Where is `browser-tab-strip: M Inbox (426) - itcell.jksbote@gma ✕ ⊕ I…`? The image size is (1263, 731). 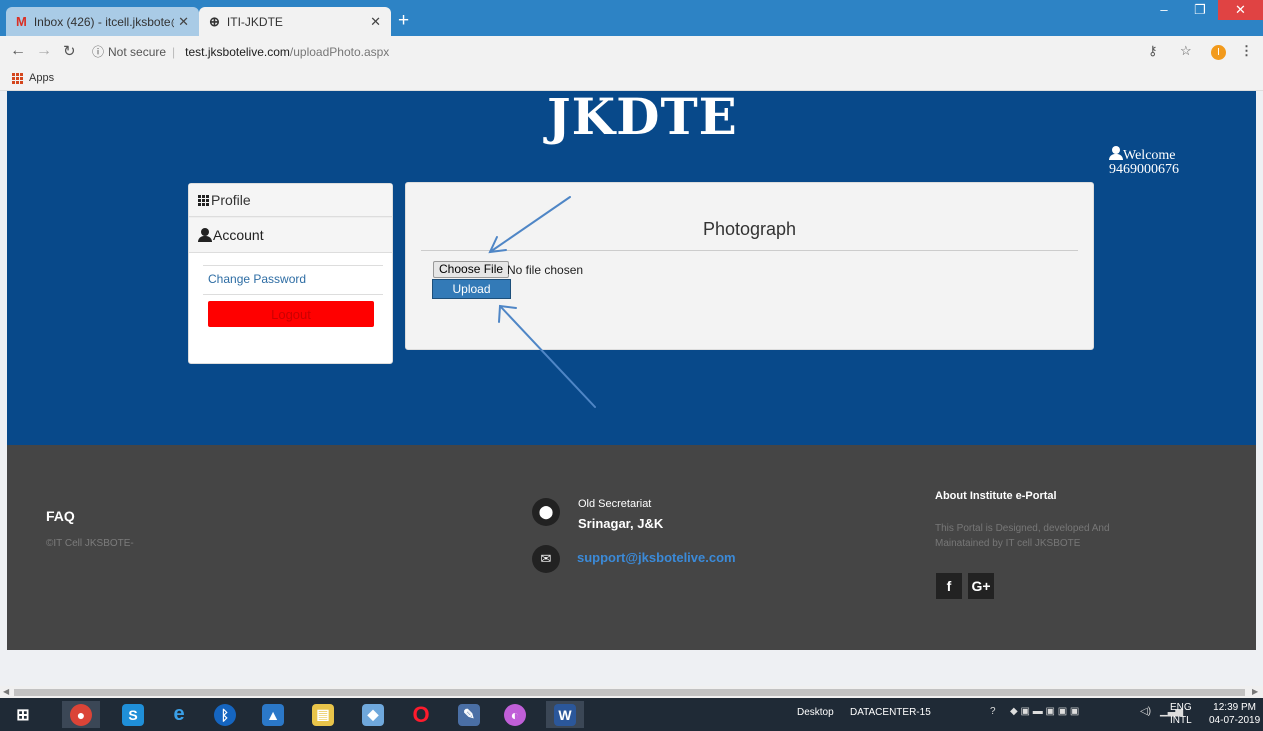
browser-tab-strip: M Inbox (426) - itcell.jksbote@gma ✕ ⊕ I… is located at coordinates (631, 18).